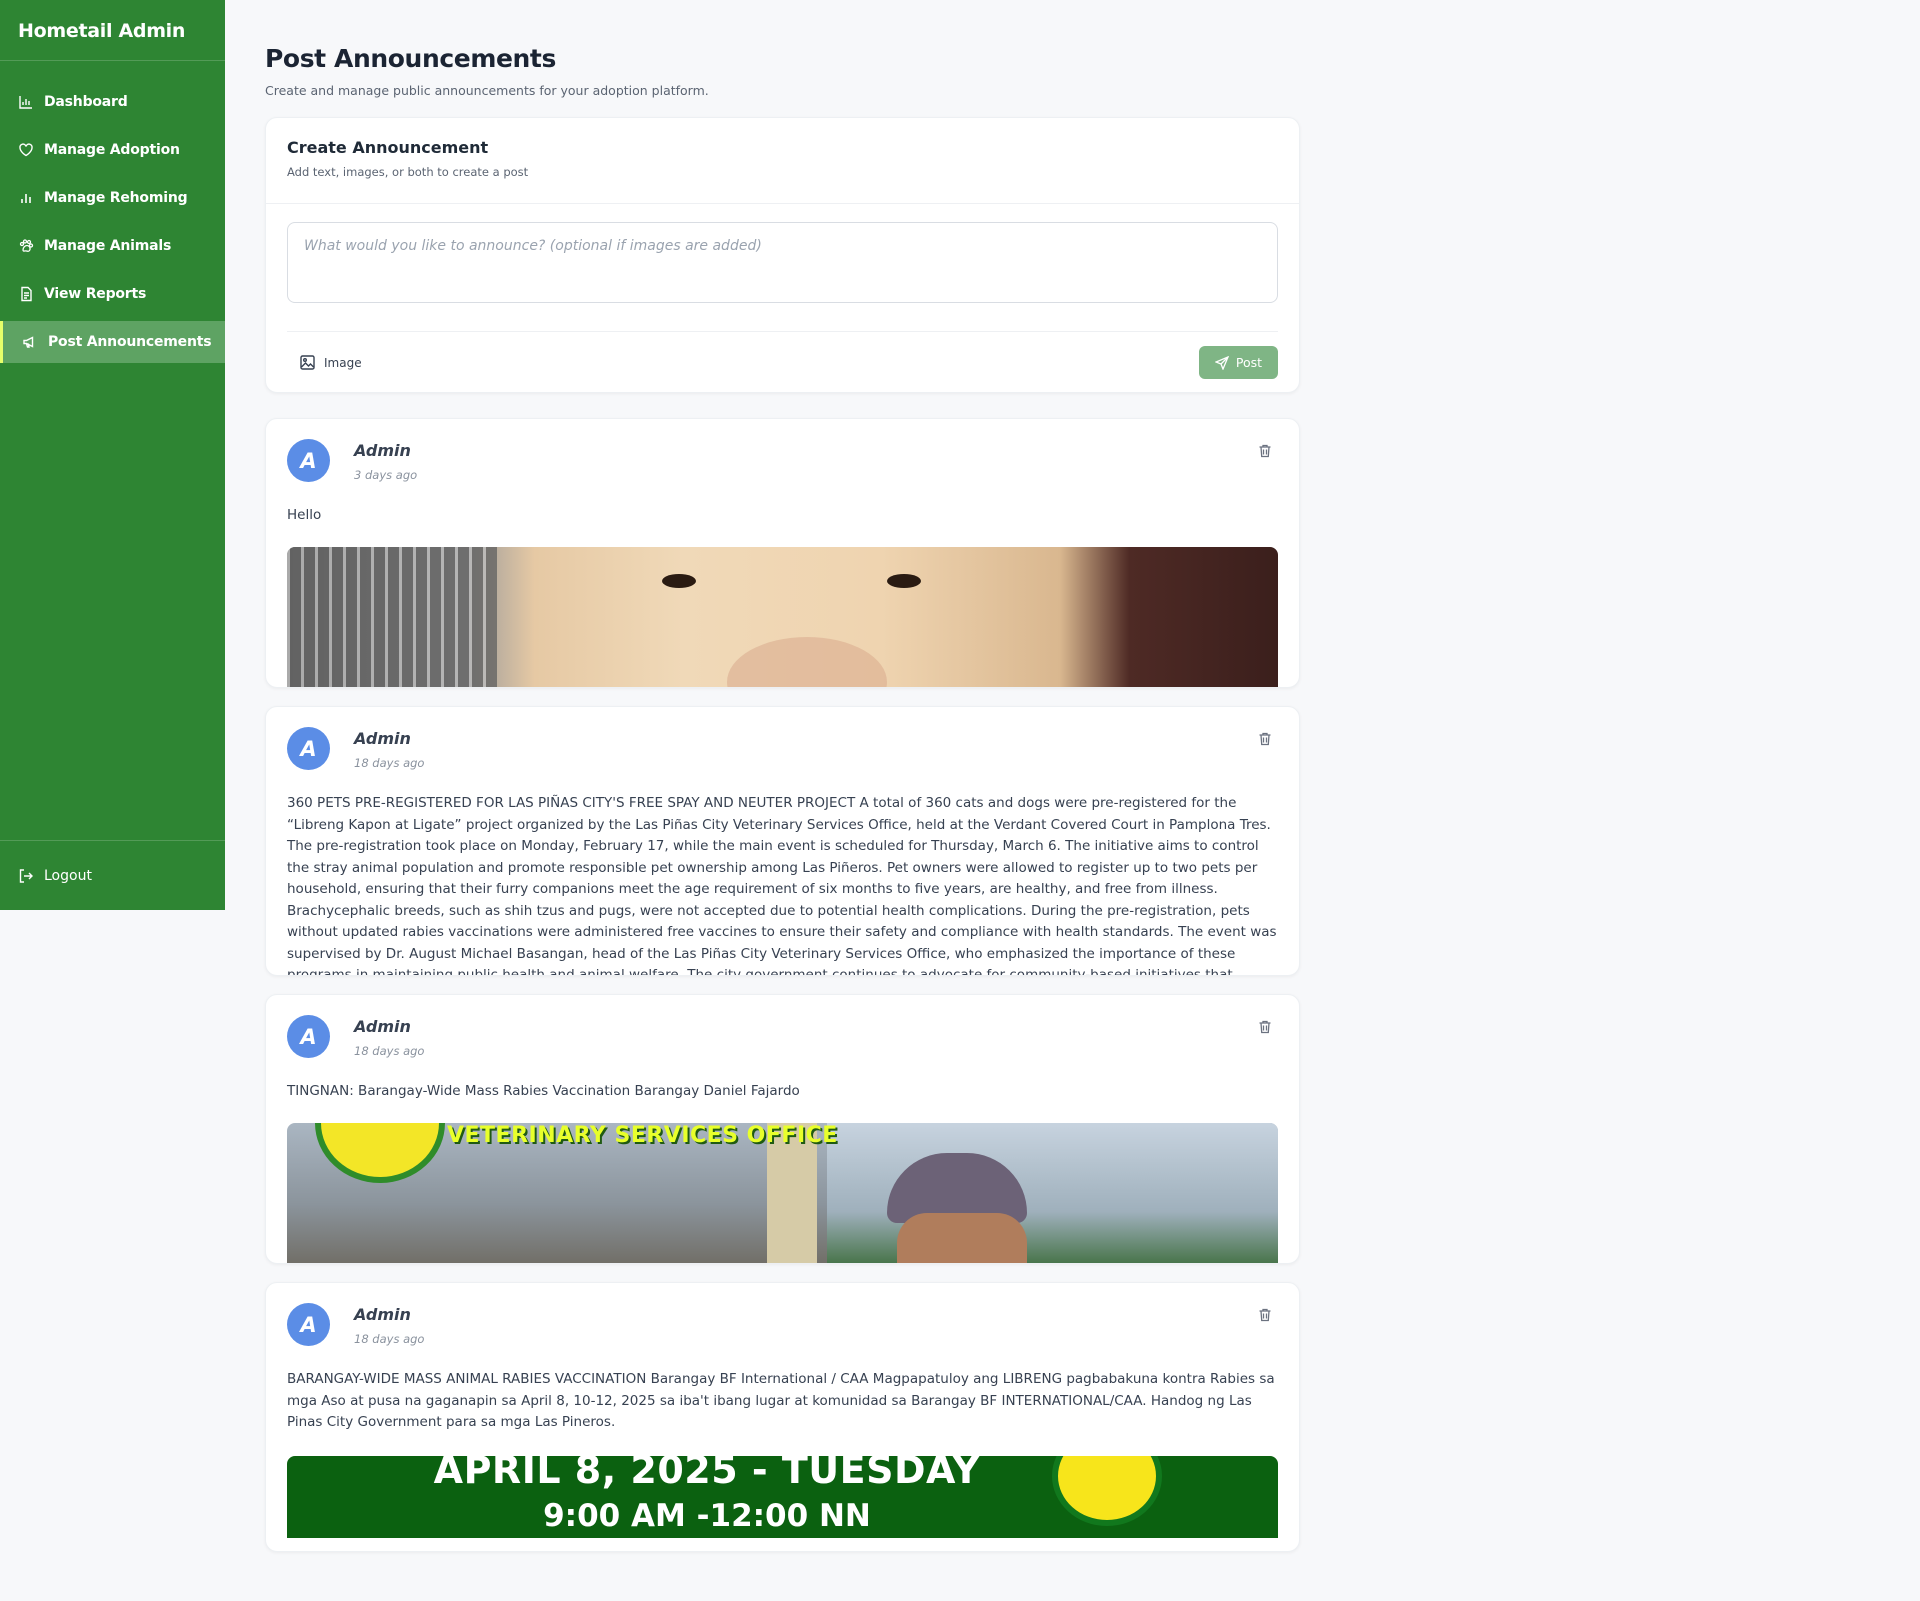 Image resolution: width=1920 pixels, height=1601 pixels. What do you see at coordinates (410, 58) in the screenshot?
I see `page-title: Post Announcements` at bounding box center [410, 58].